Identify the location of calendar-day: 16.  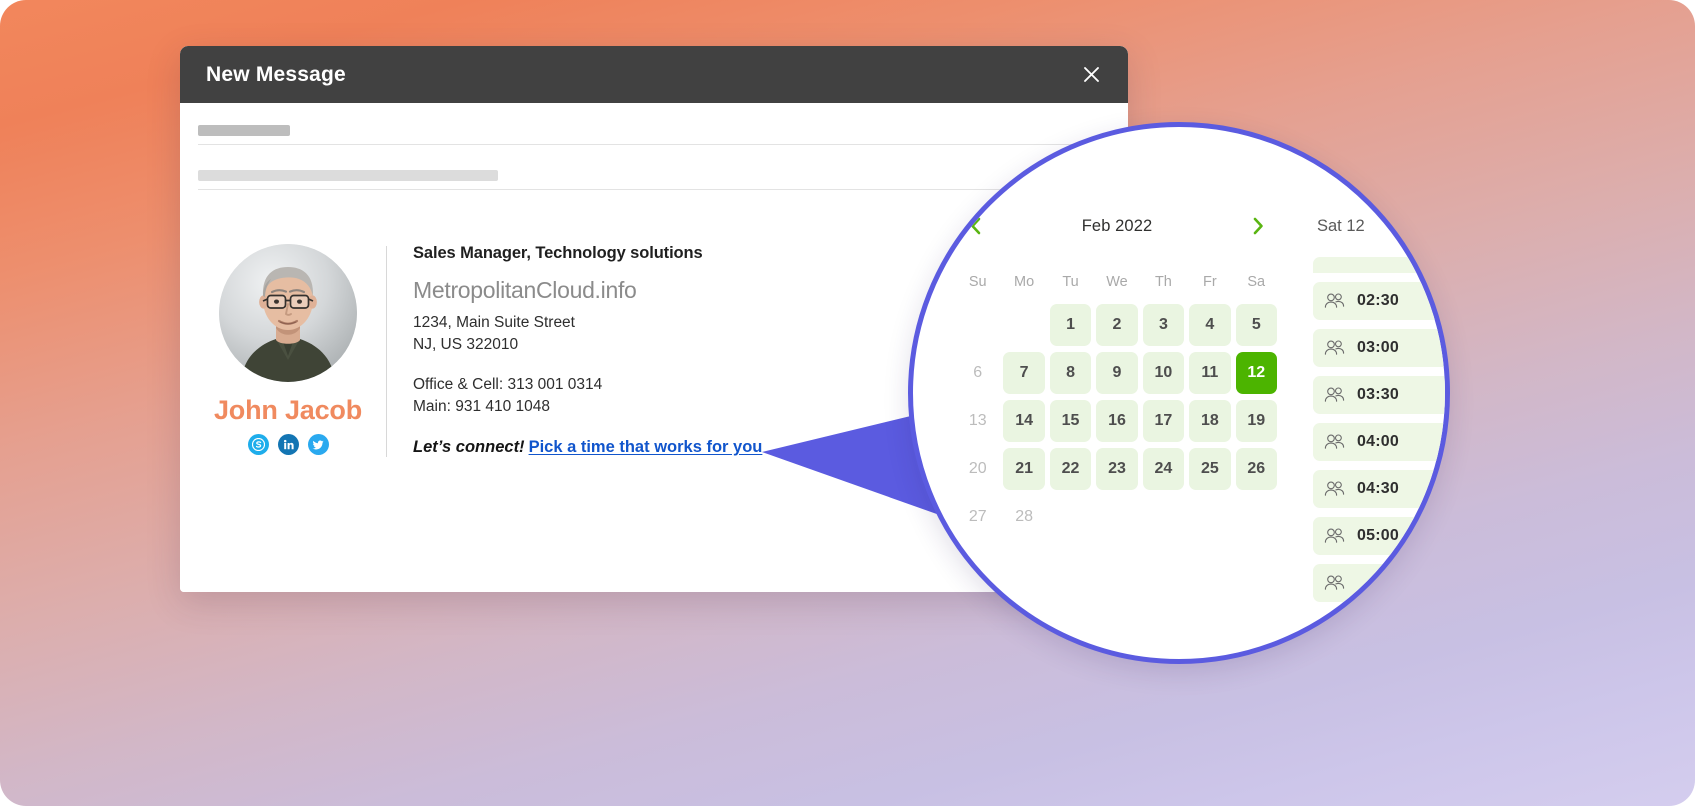
(1117, 421).